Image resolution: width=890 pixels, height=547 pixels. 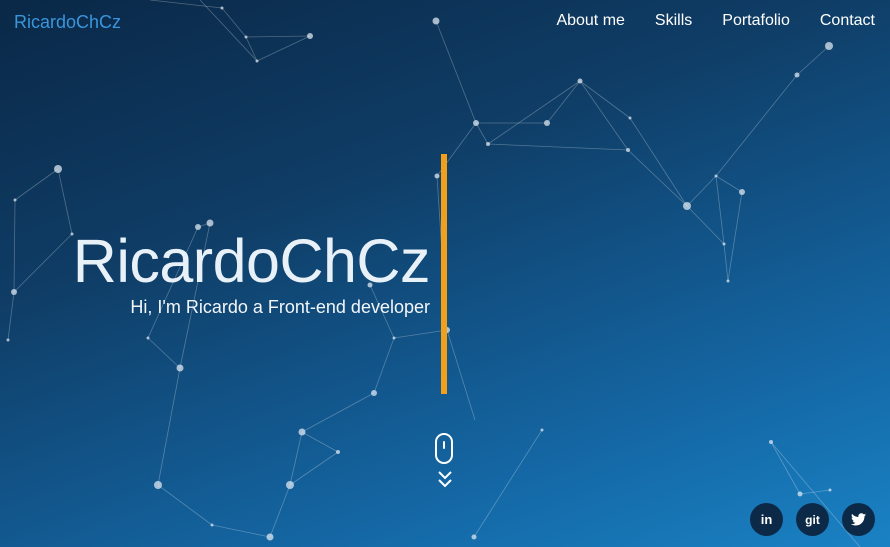 I want to click on twitter-bird-icon, so click(x=858, y=519).